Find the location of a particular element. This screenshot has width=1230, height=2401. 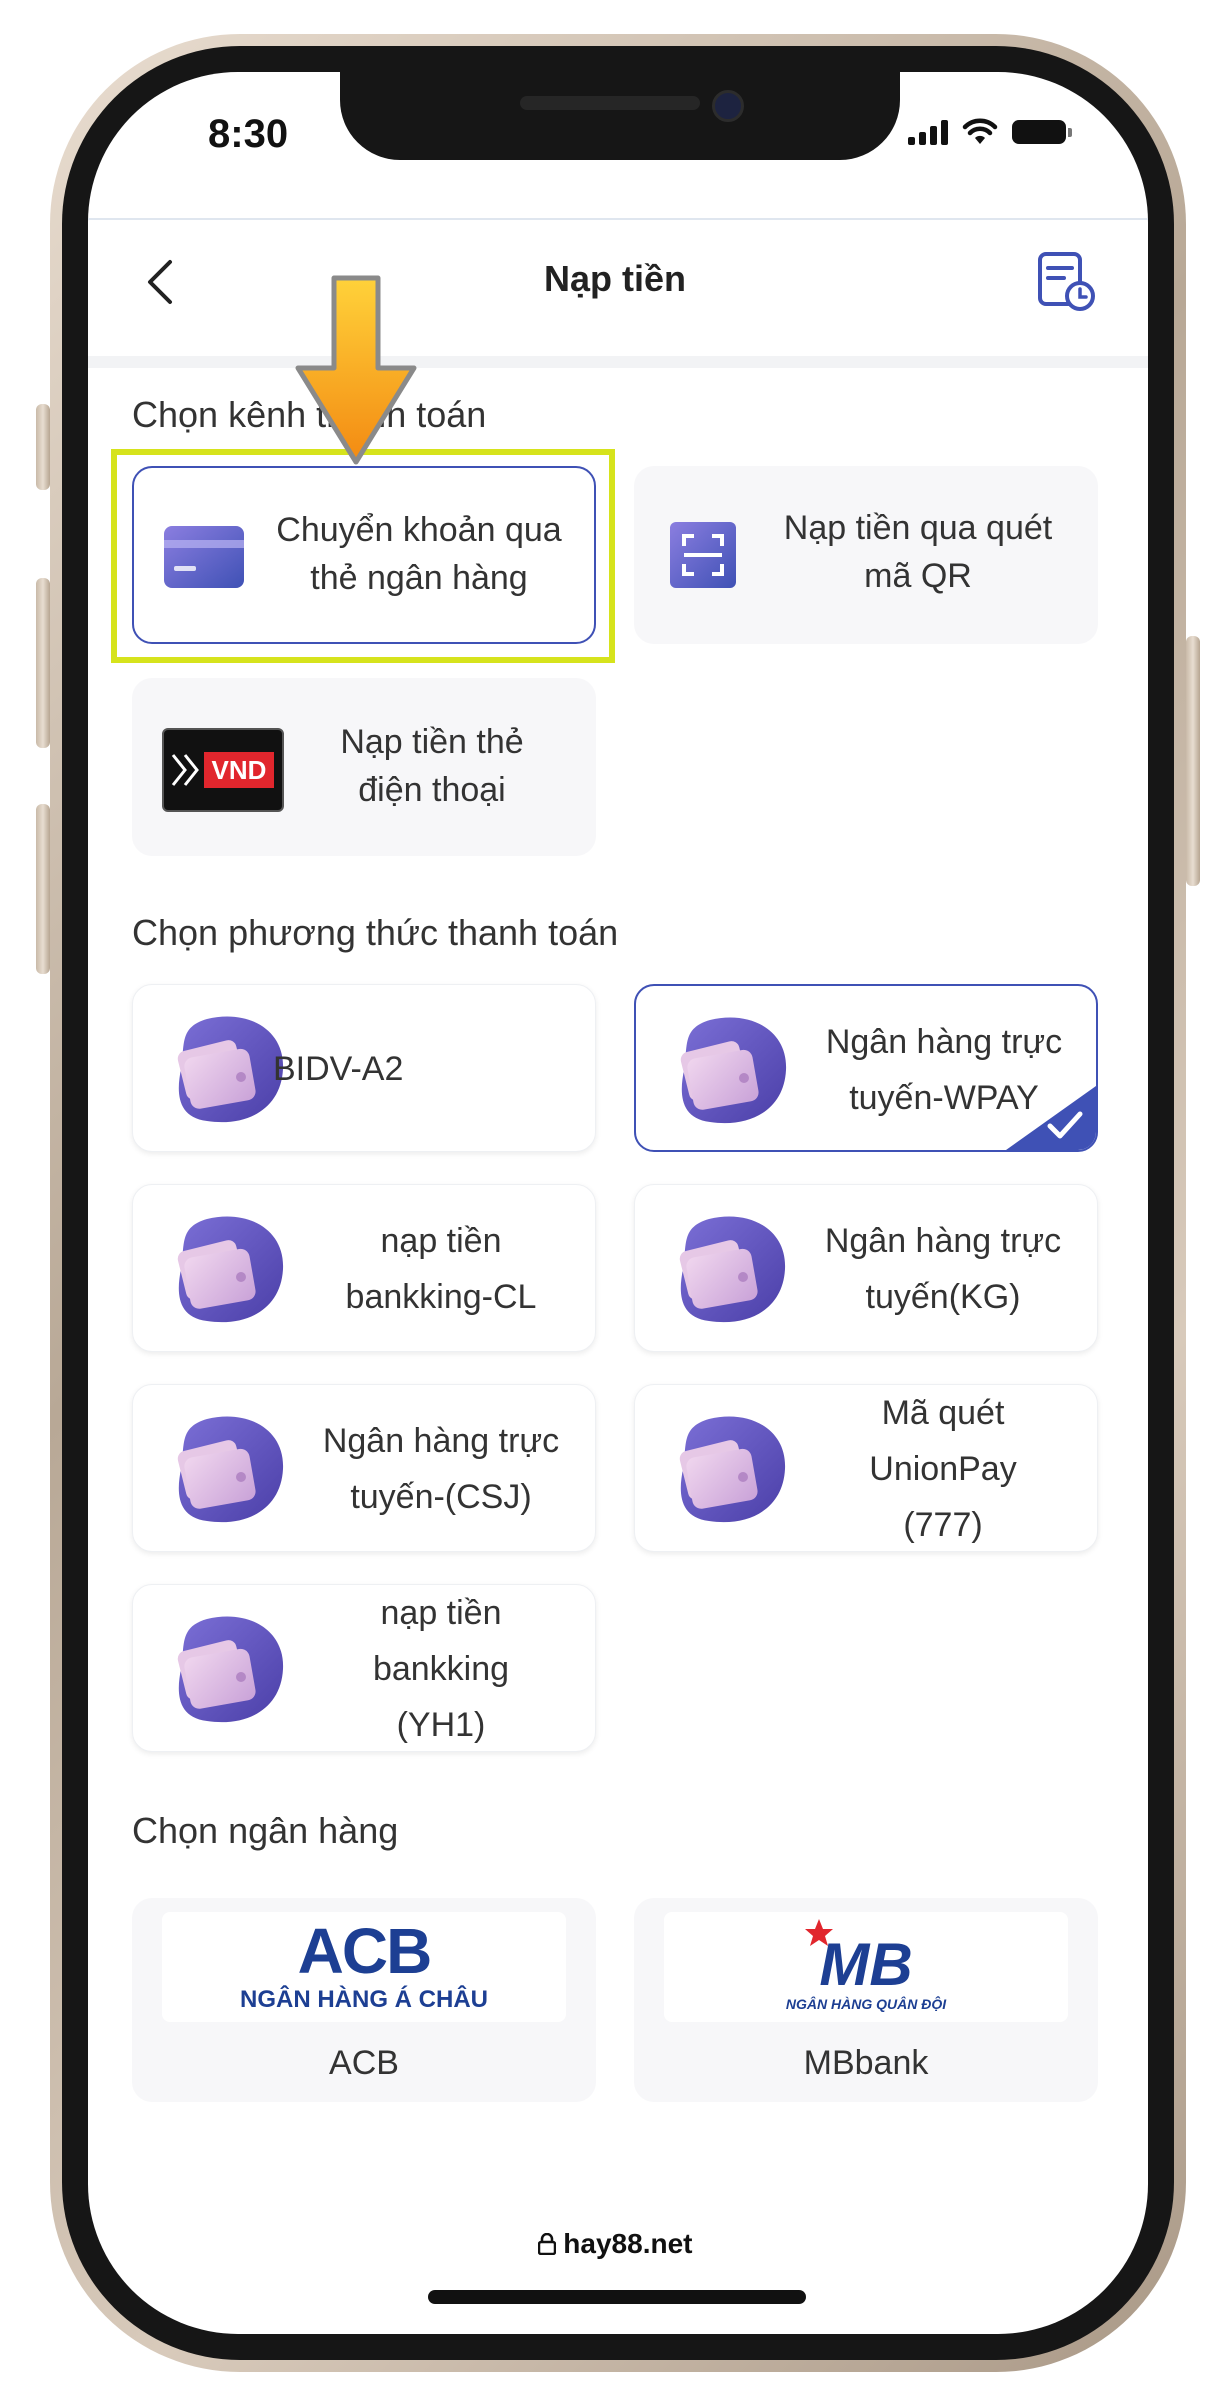

acb-logo-subtext: NGÂN HÀNG Á CHÂU is located at coordinates (364, 1999).